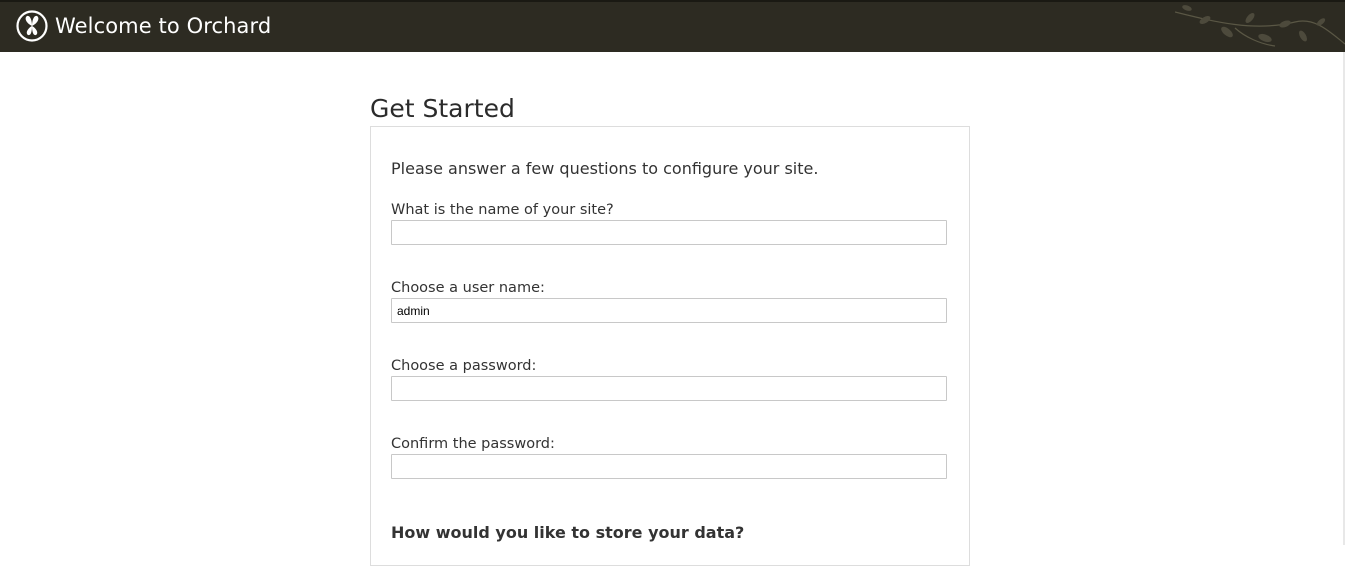 This screenshot has height=566, width=1345. I want to click on site-name-input, so click(669, 232).